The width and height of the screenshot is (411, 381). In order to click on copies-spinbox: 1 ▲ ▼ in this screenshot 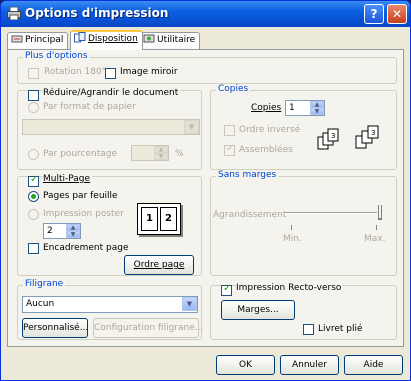, I will do `click(305, 108)`.